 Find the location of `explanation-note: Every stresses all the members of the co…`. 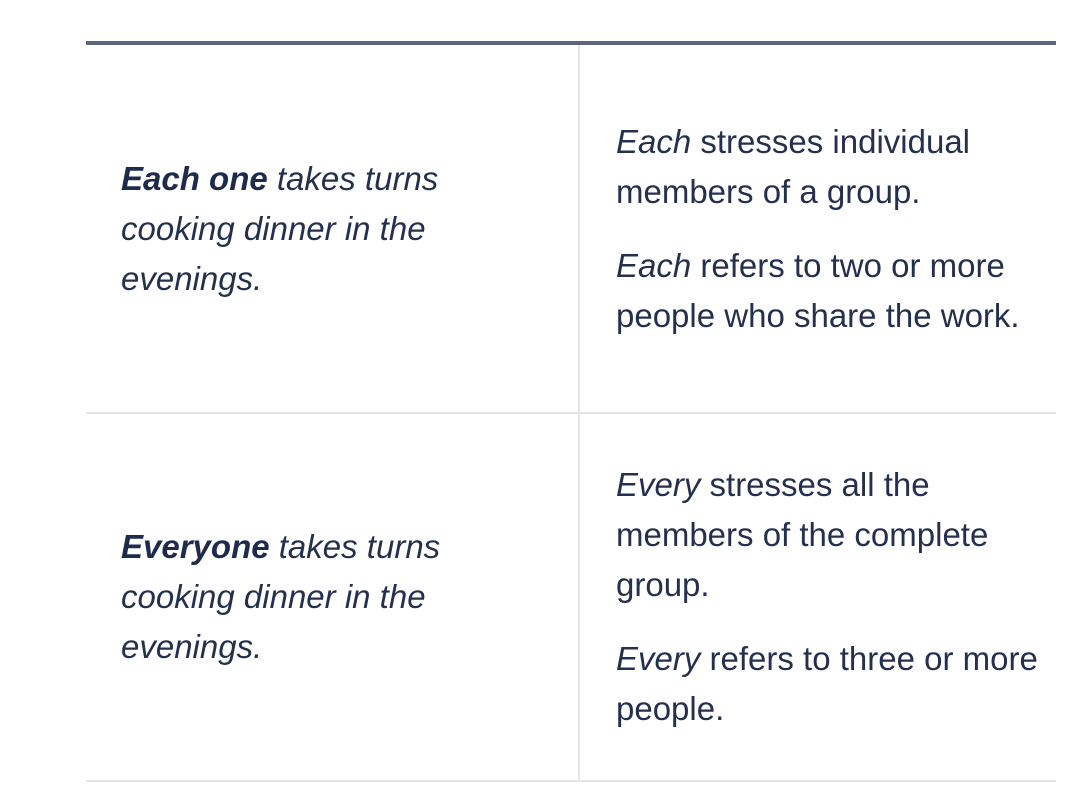

explanation-note: Every stresses all the members of the co… is located at coordinates (831, 535).